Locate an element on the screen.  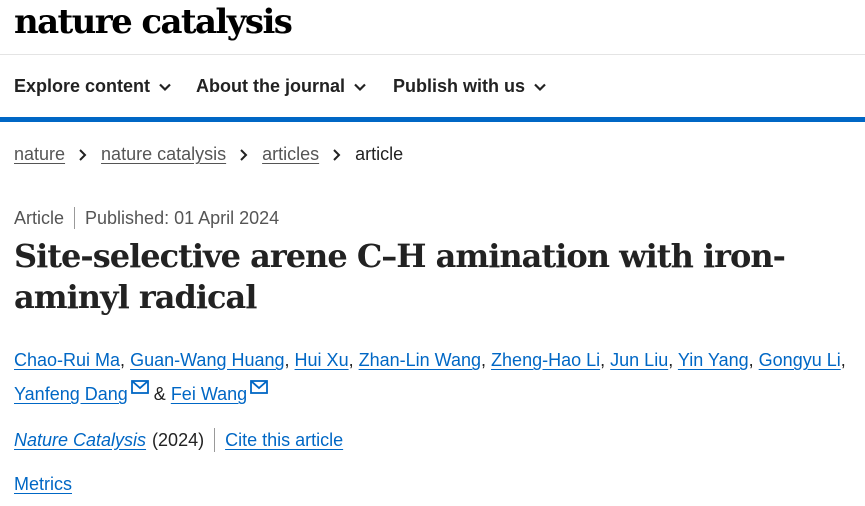
nav-explore-content: Explore content is located at coordinates (93, 86).